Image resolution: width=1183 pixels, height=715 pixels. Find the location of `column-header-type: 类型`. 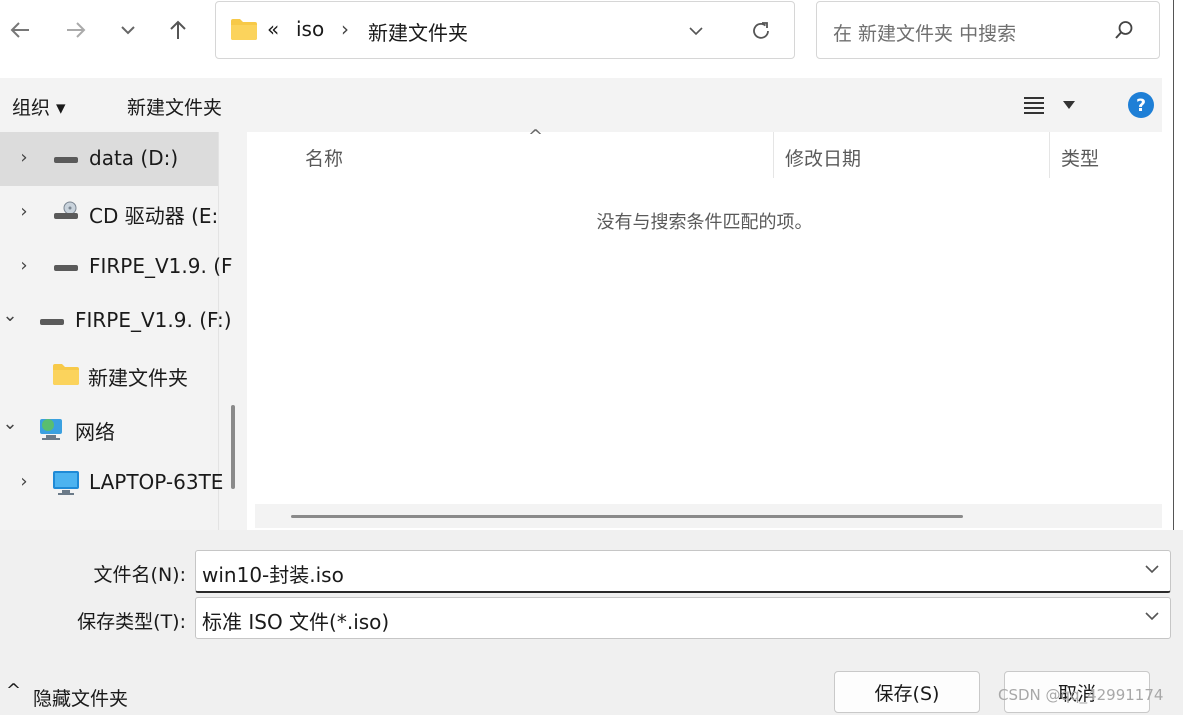

column-header-type: 类型 is located at coordinates (1080, 157).